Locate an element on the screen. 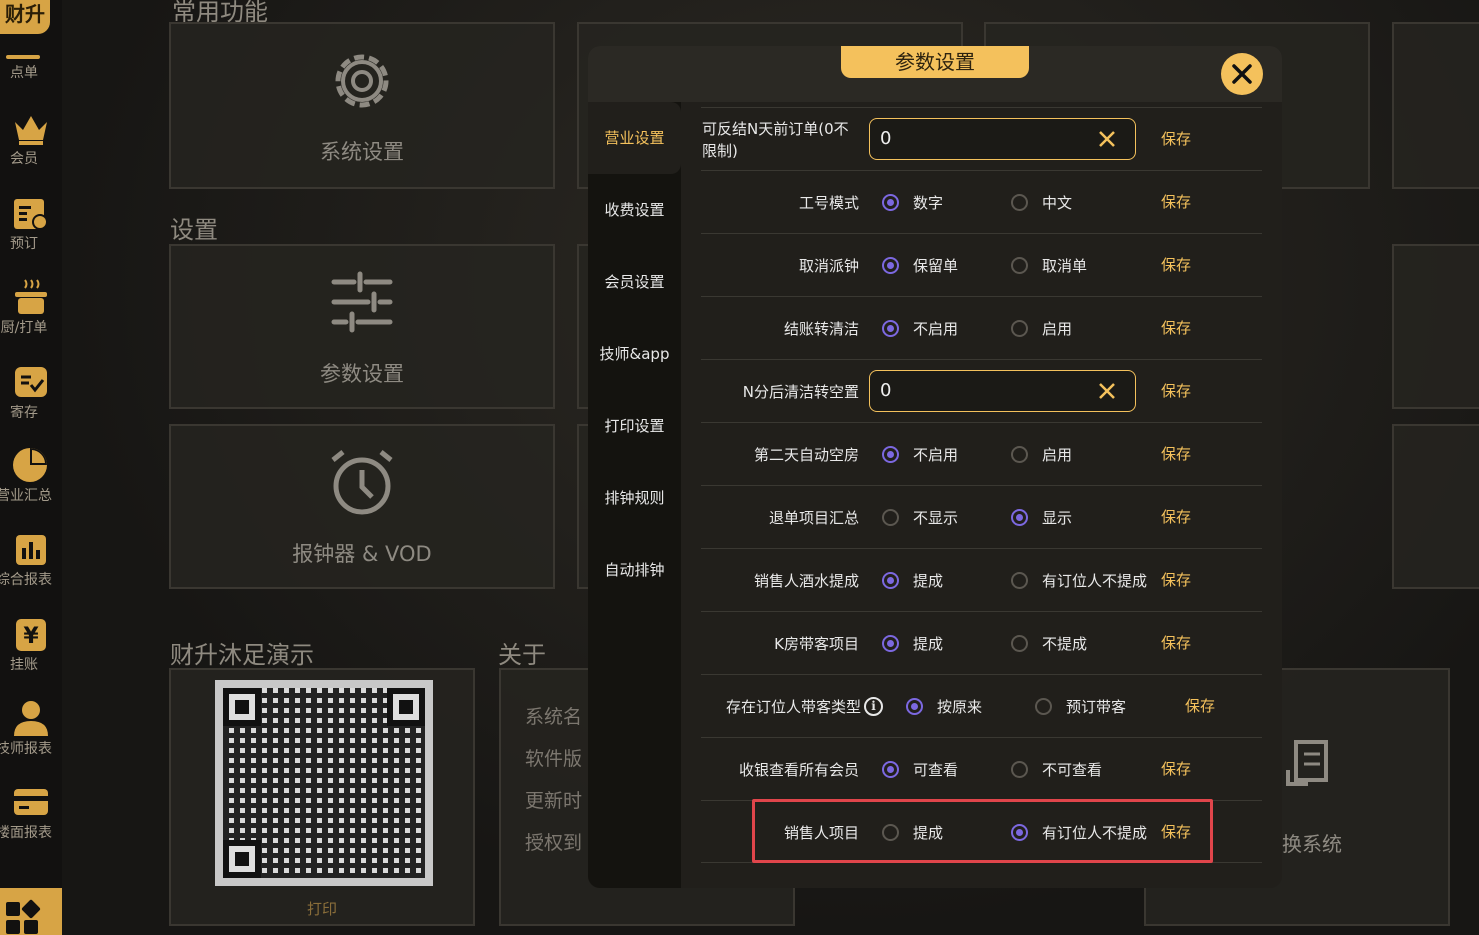  alarm-vod-card: 报钟器 & VOD is located at coordinates (362, 506).